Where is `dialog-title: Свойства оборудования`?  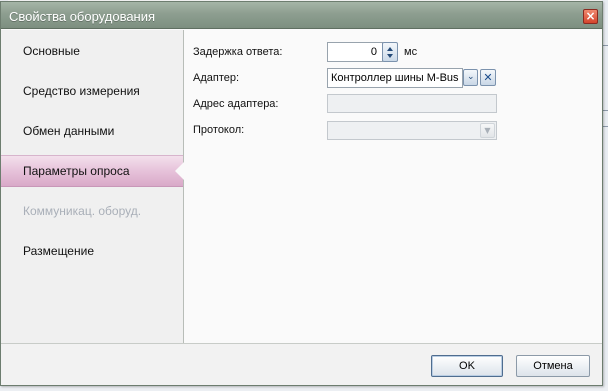 dialog-title: Свойства оборудования is located at coordinates (82, 16).